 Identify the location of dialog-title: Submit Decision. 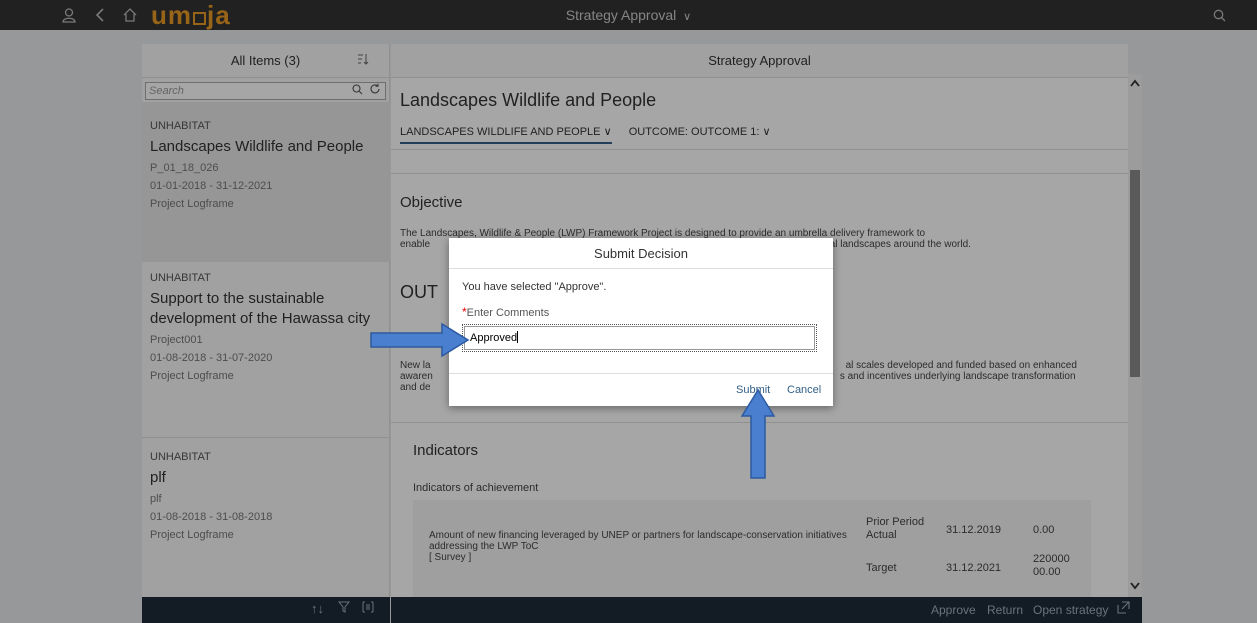
(641, 253).